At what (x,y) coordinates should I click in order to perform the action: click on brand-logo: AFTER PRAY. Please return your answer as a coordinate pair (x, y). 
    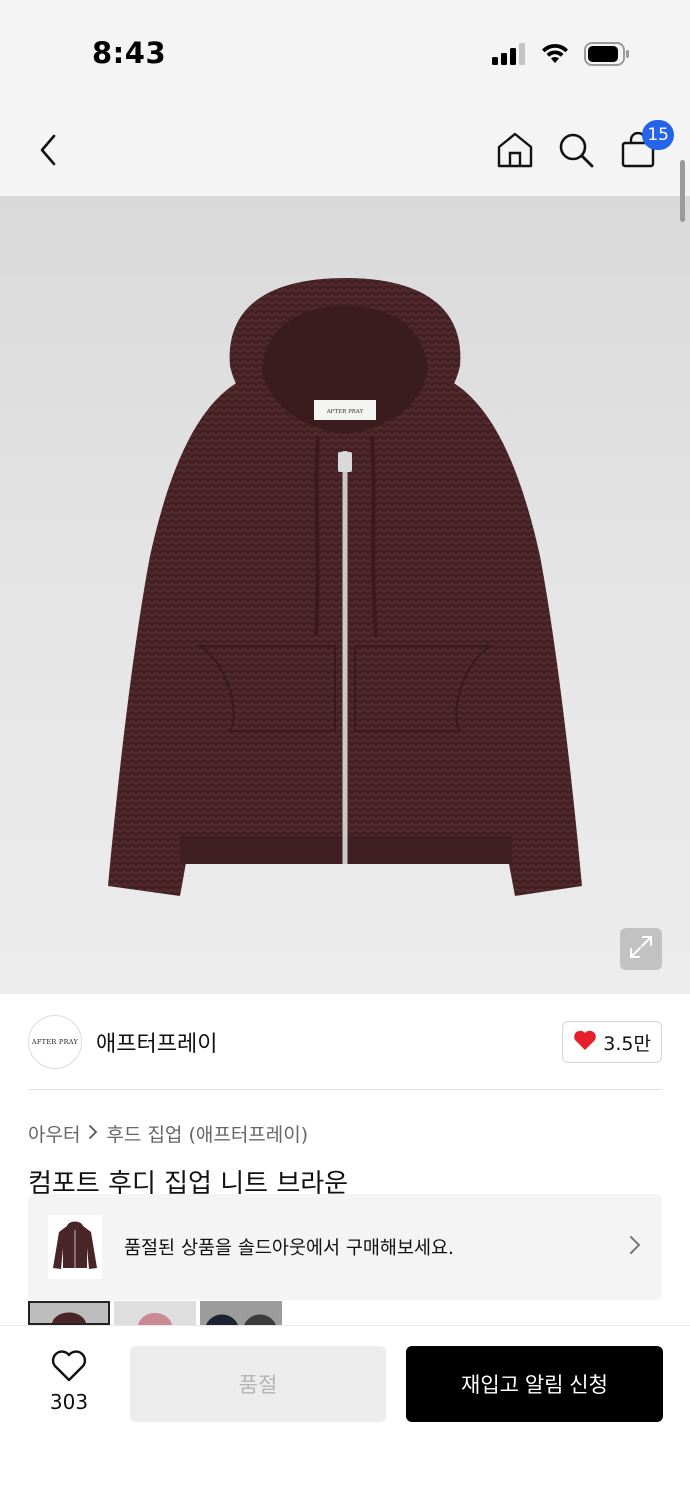
    Looking at the image, I should click on (55, 1042).